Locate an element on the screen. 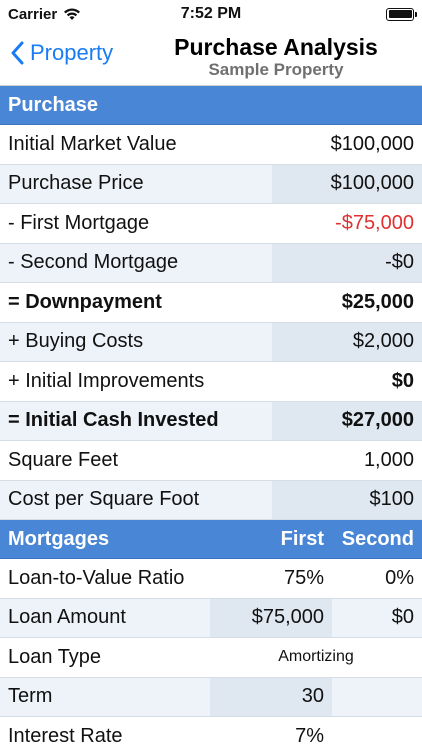  row-initial-cash-invested: = Initial Cash Invested $27,000 is located at coordinates (211, 421).